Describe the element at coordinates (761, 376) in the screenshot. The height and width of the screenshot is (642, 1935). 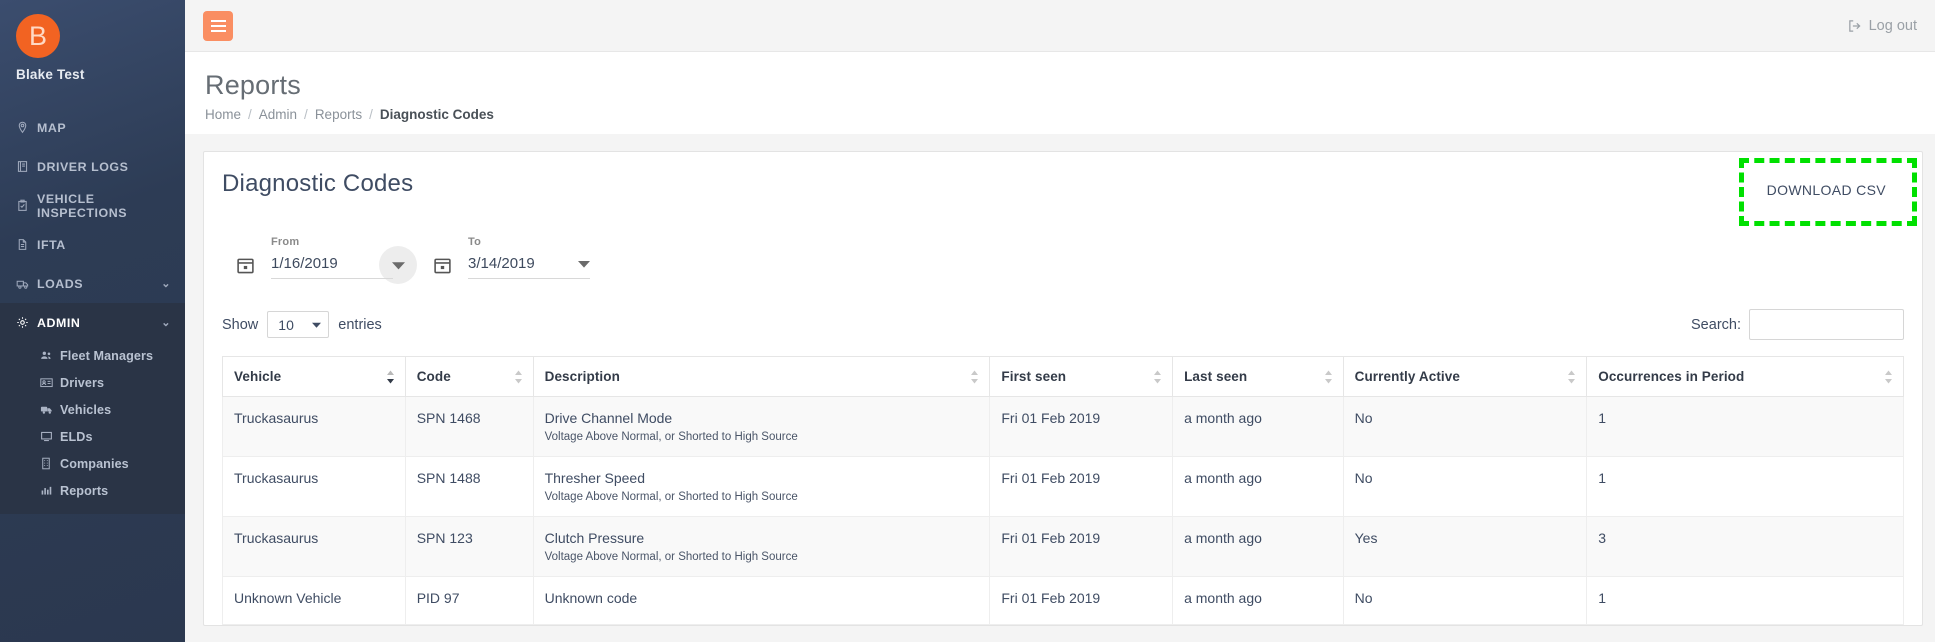
I see `column-header-description: Description` at that location.